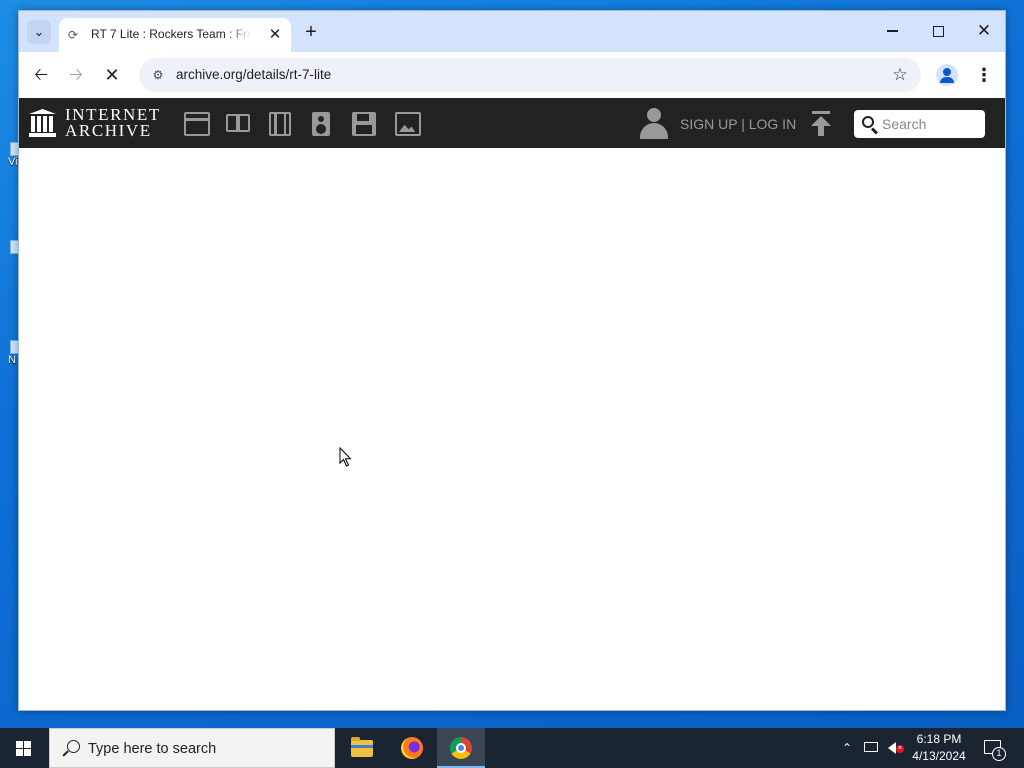 This screenshot has height=768, width=1024. Describe the element at coordinates (73, 35) in the screenshot. I see `loading-icon: ⟳` at that location.